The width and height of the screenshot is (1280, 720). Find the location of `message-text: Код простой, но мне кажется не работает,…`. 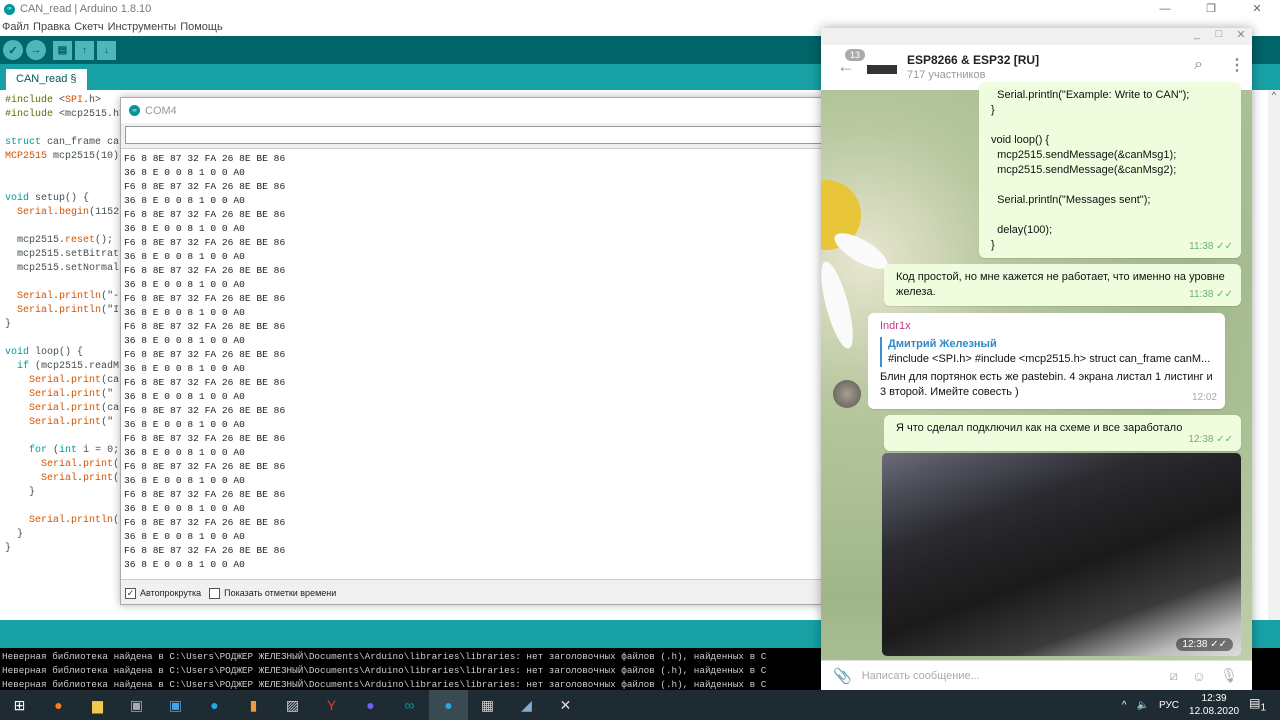

message-text: Код простой, но мне кажется не работает,… is located at coordinates (1060, 284).